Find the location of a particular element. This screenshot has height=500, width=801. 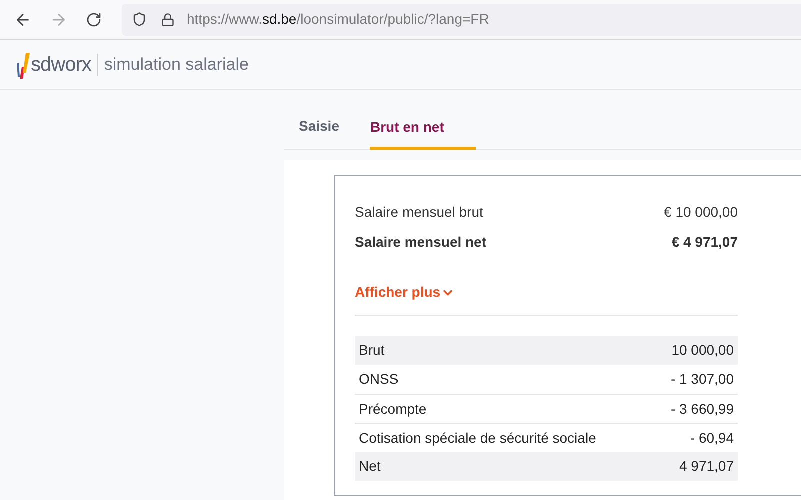

lock-icon is located at coordinates (168, 19).